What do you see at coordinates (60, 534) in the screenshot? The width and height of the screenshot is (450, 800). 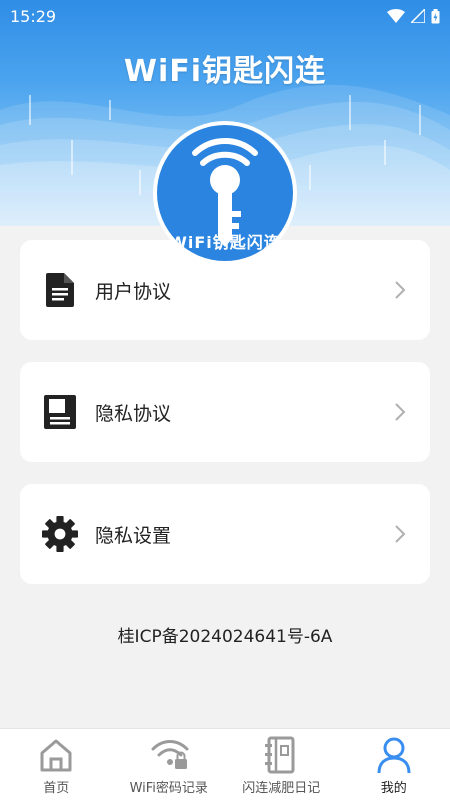 I see `gear-icon` at bounding box center [60, 534].